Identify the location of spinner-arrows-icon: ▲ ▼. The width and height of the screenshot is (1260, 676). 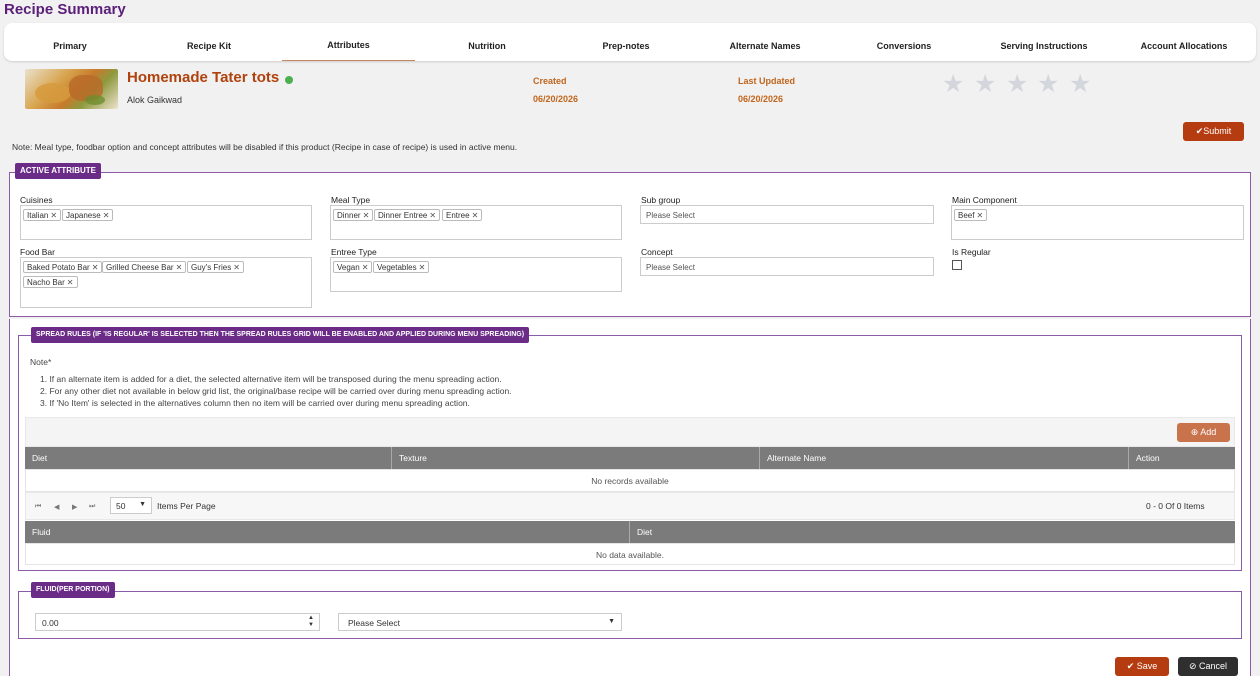
(311, 622).